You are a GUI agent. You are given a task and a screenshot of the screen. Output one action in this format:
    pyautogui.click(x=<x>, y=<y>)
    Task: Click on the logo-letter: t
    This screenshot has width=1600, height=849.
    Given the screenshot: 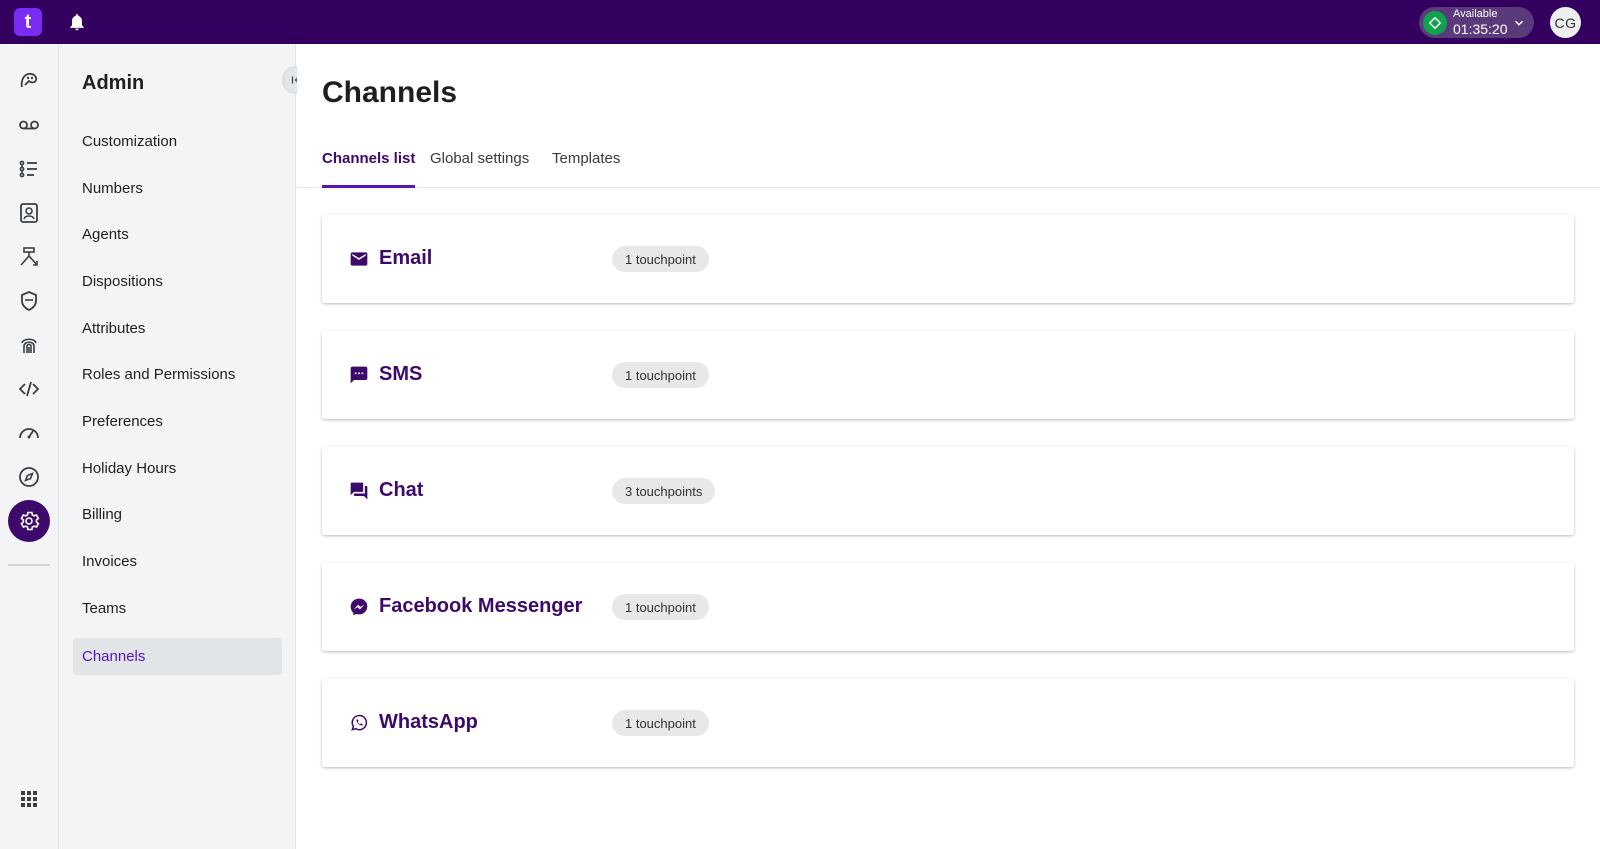 What is the action you would take?
    pyautogui.click(x=28, y=21)
    